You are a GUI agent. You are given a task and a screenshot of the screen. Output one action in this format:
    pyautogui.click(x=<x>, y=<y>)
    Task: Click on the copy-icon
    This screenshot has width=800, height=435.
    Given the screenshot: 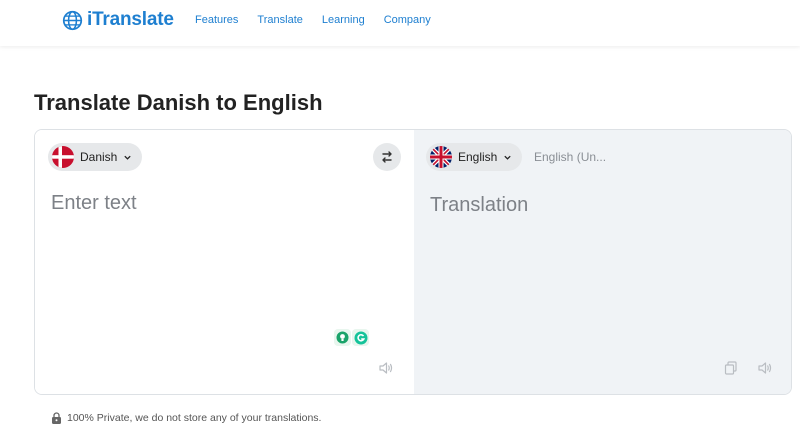 What is the action you would take?
    pyautogui.click(x=731, y=368)
    